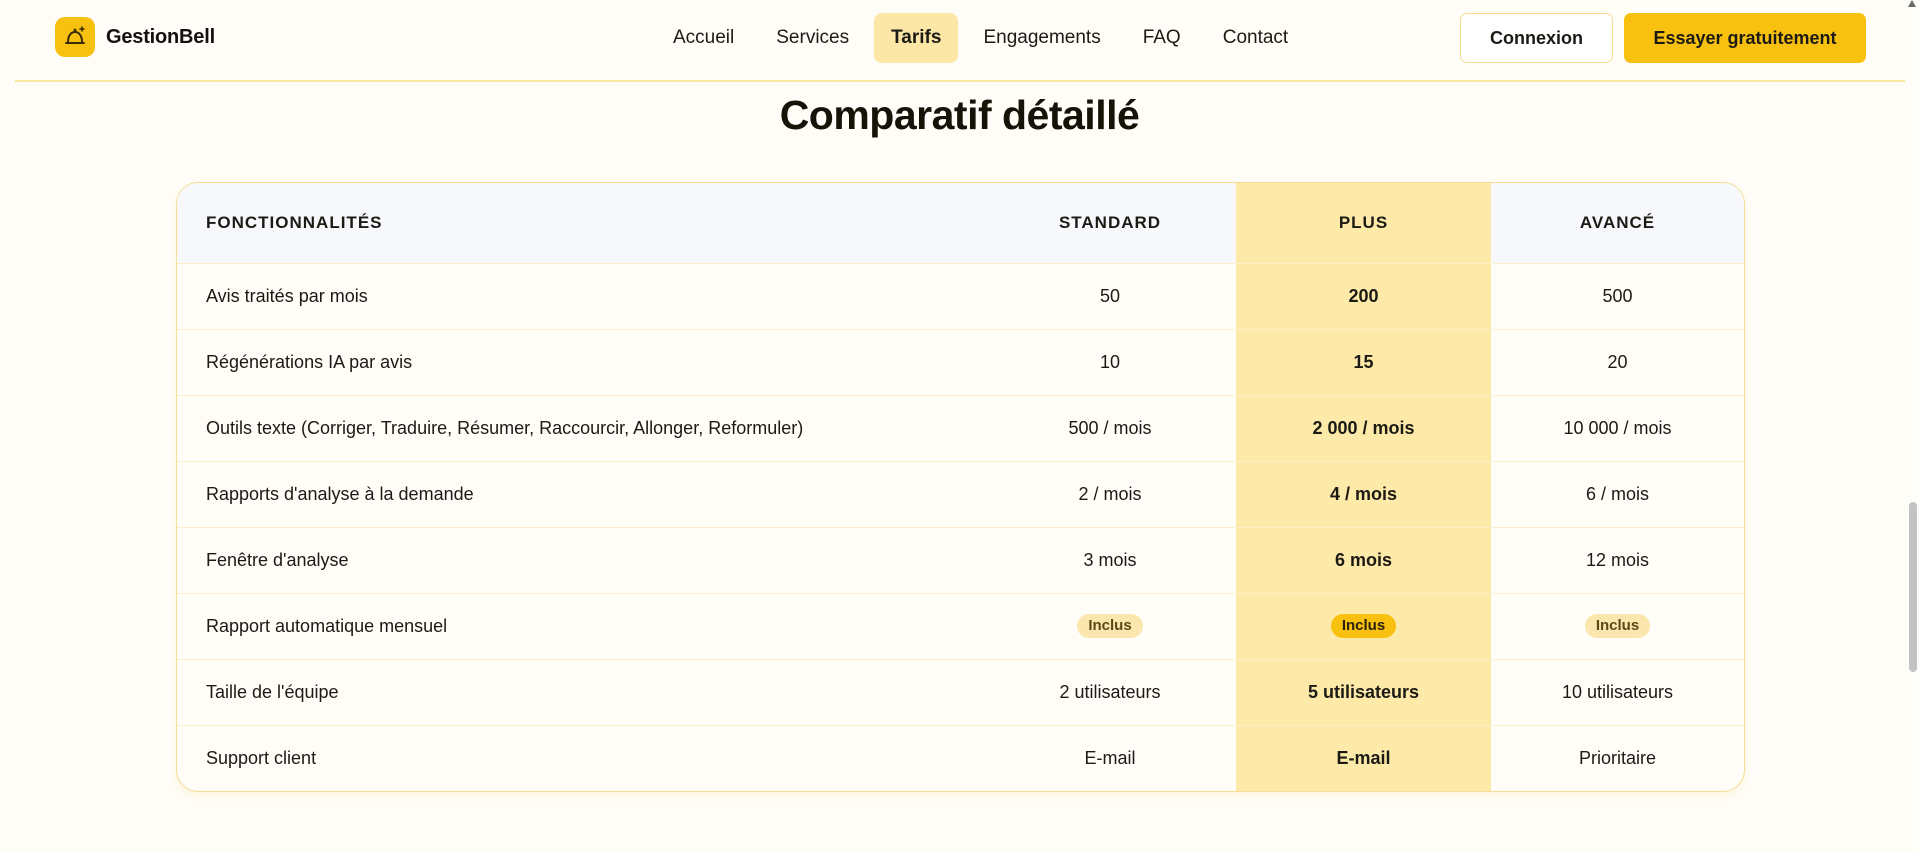 This screenshot has height=853, width=1919. Describe the element at coordinates (1617, 559) in the screenshot. I see `avance-cell: 12 mois` at that location.